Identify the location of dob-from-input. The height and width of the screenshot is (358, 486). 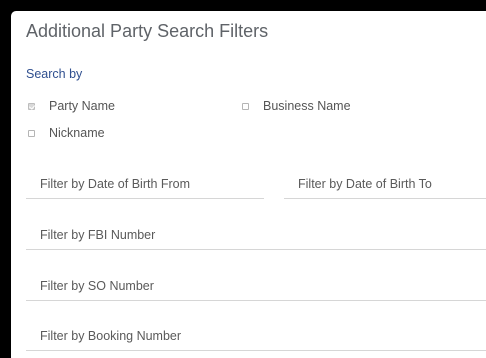
(145, 184).